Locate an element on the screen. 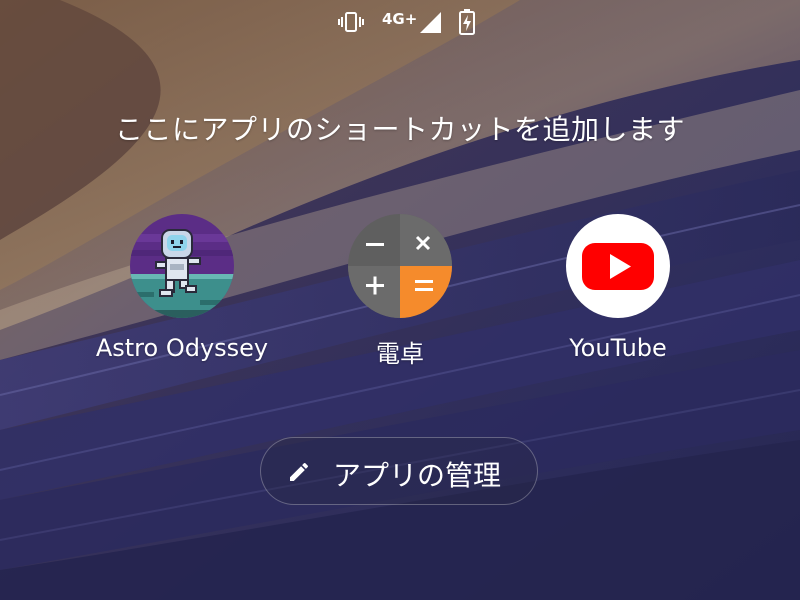 The width and height of the screenshot is (800, 600). manage-apps-label: アプリの管理 is located at coordinates (417, 475).